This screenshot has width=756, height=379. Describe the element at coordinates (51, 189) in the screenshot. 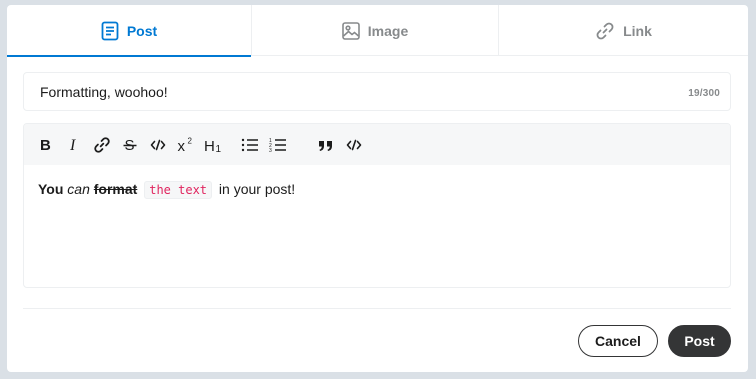

I see `bold-text: You` at that location.